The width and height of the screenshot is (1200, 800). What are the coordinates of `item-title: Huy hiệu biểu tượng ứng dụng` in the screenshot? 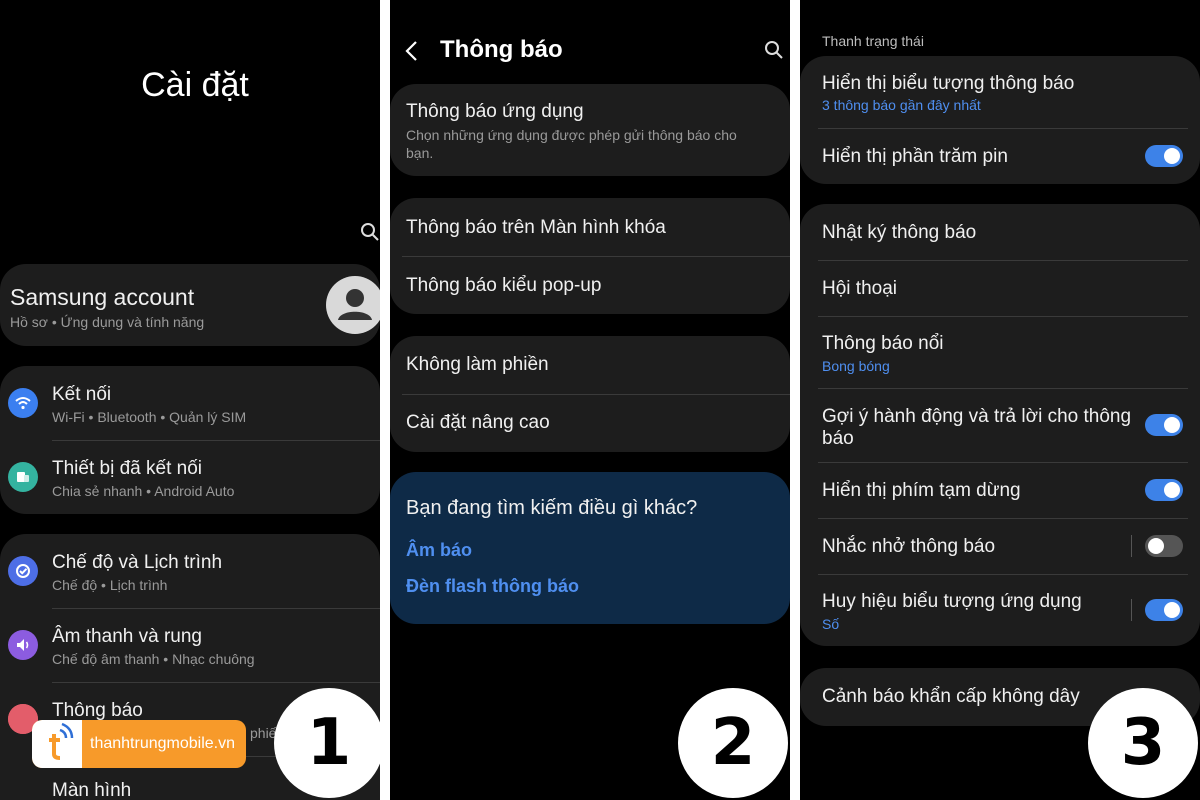 It's located at (952, 601).